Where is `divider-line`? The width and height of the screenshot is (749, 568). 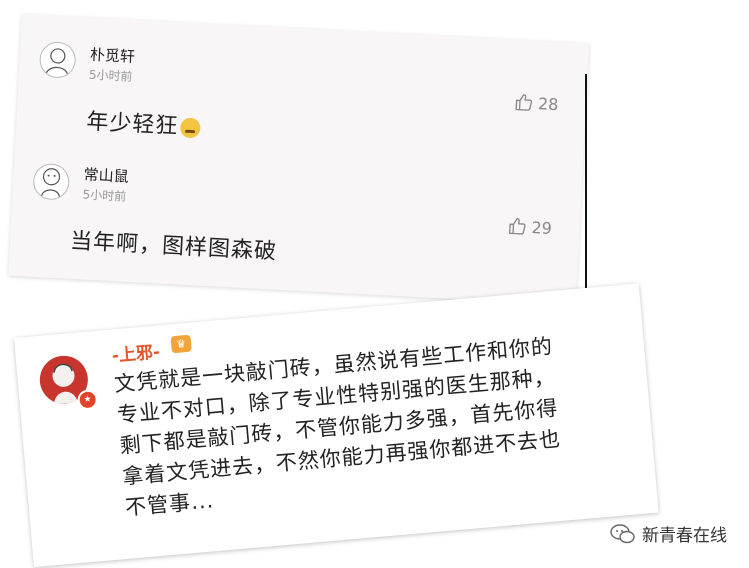
divider-line is located at coordinates (586, 190).